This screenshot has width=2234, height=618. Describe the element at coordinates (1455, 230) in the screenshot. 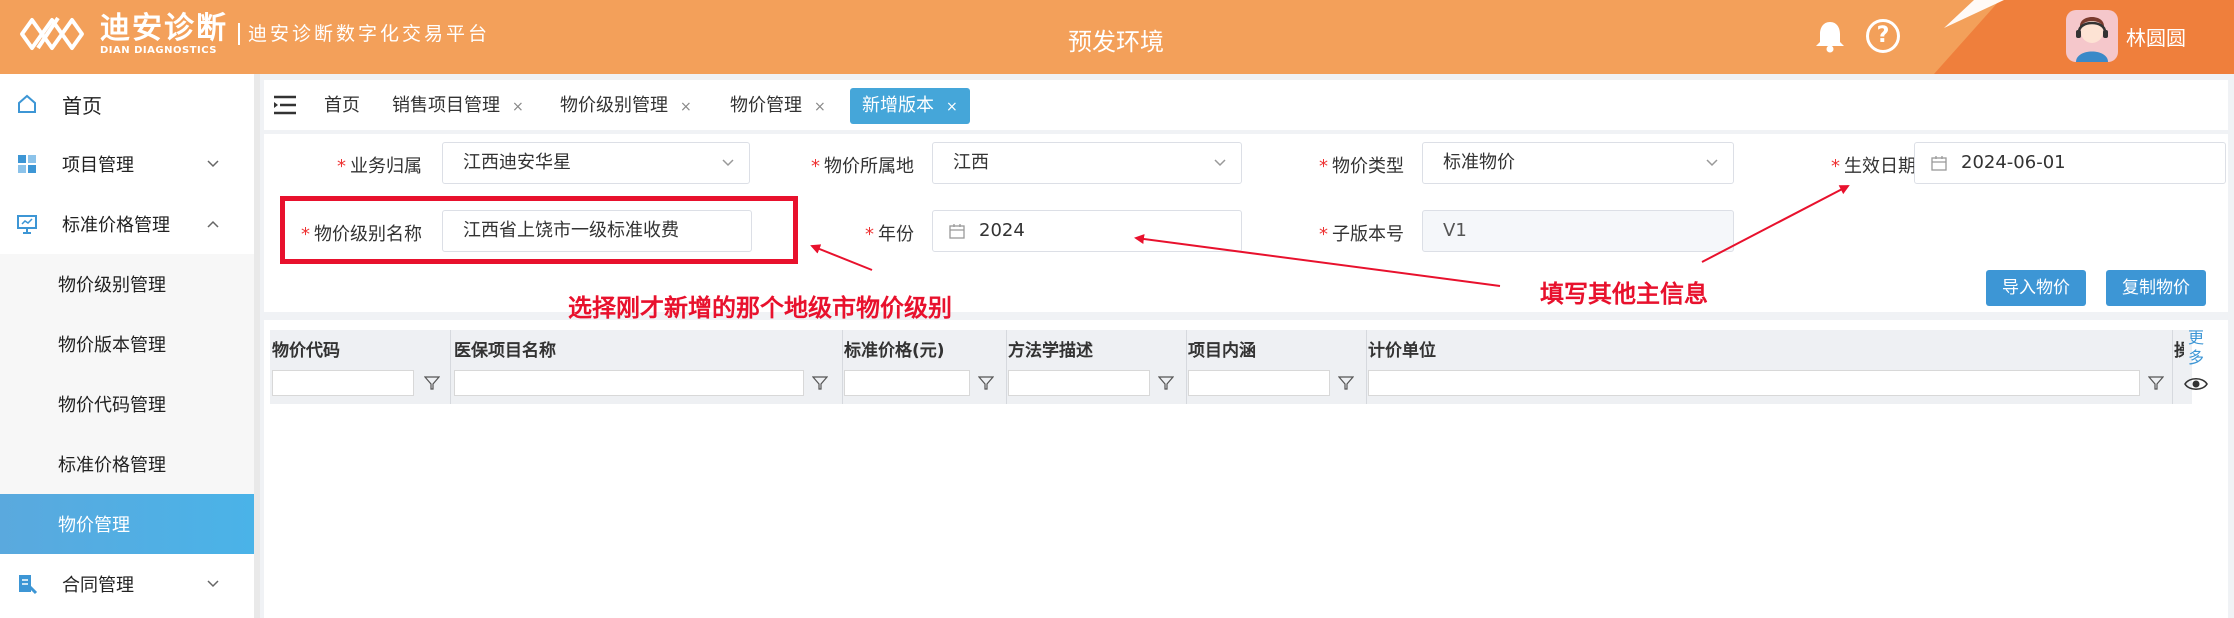

I see `input-value: V1` at that location.